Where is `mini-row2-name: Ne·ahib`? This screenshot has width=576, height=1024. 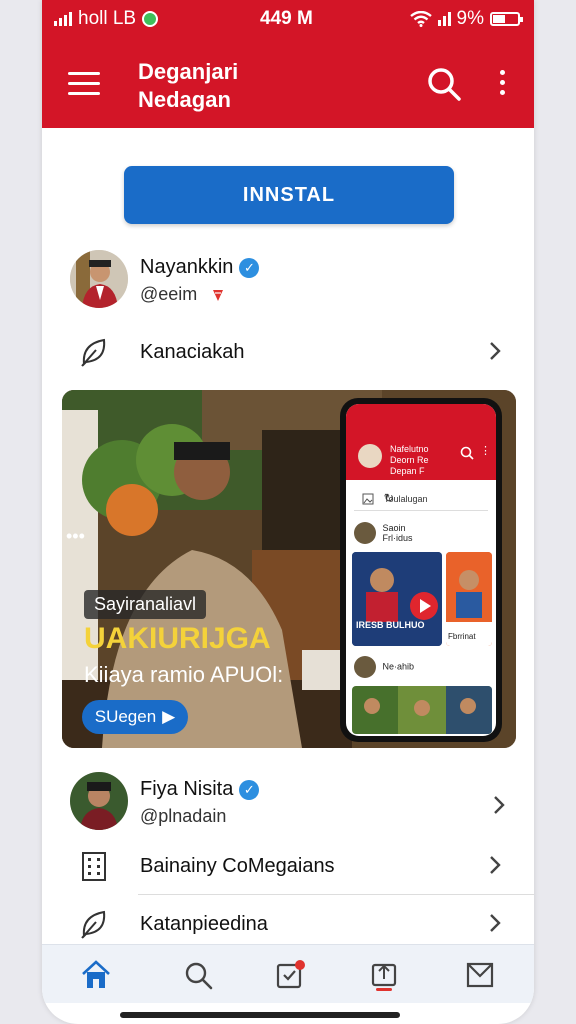
mini-row2-name: Ne·ahib is located at coordinates (398, 666).